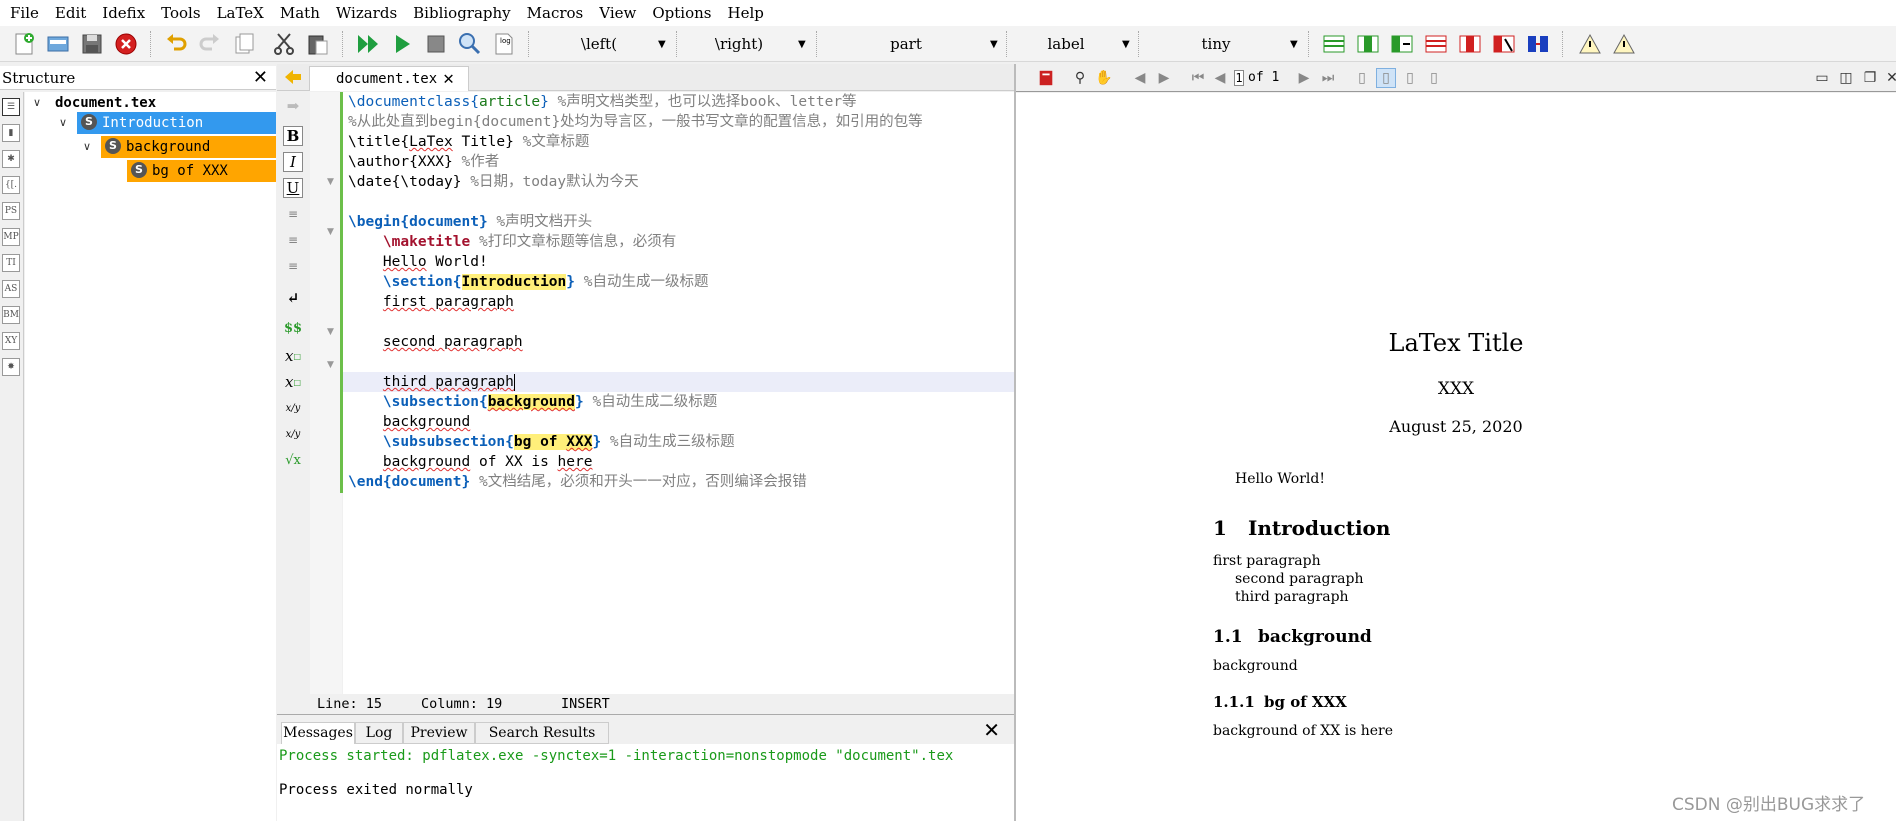 Image resolution: width=1896 pixels, height=821 pixels. I want to click on back-icon: ◀, so click(1140, 78).